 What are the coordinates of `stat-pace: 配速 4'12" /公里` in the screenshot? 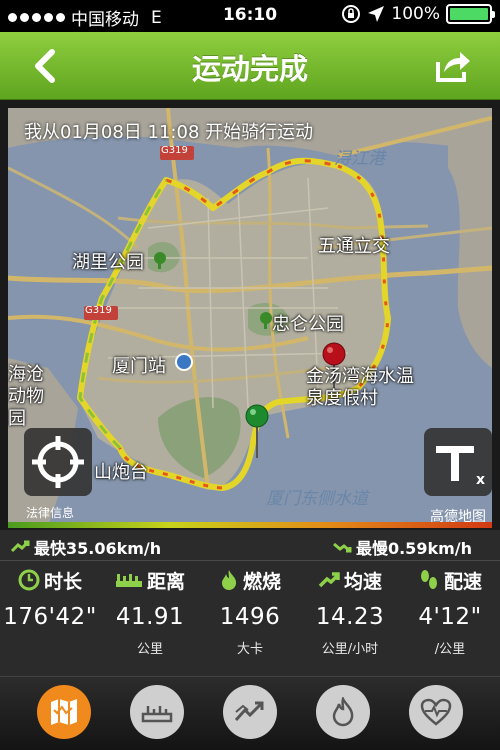 It's located at (450, 611).